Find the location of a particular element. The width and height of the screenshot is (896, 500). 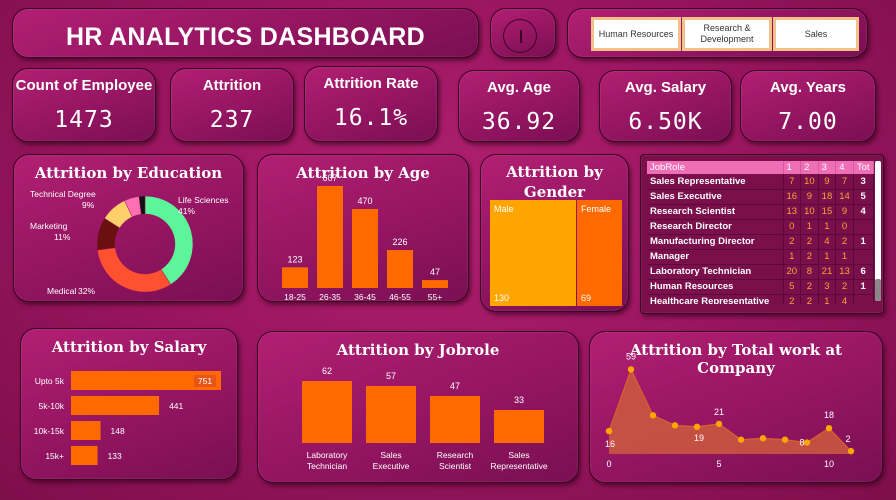

kpi-count-of-employee: Count of Employee 1473 is located at coordinates (84, 105).